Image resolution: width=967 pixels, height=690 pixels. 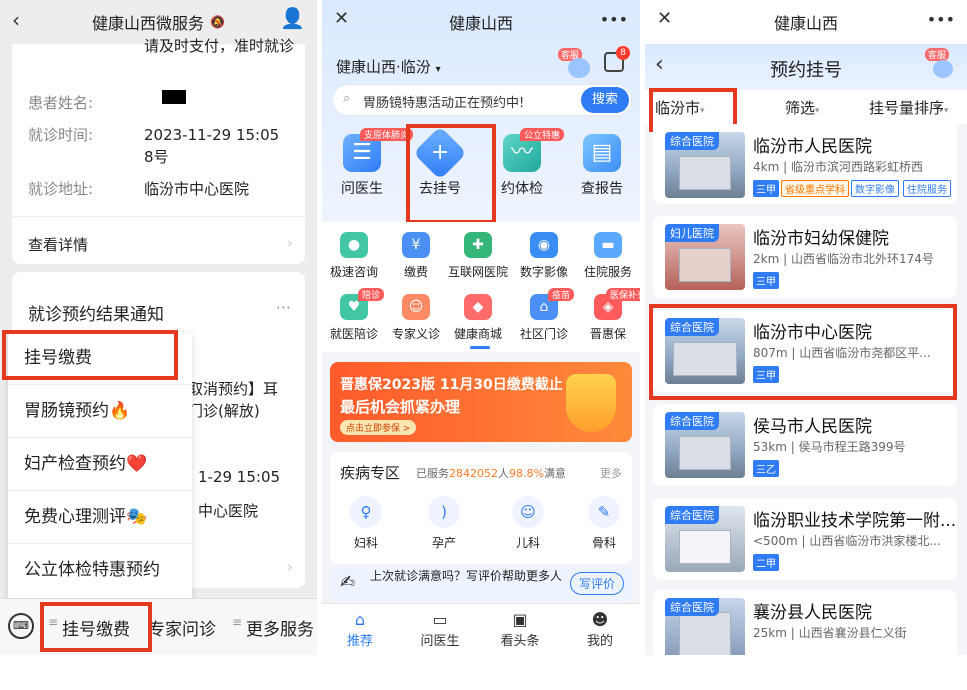 What do you see at coordinates (520, 629) in the screenshot?
I see `tab-headlines: ▣ 看头条` at bounding box center [520, 629].